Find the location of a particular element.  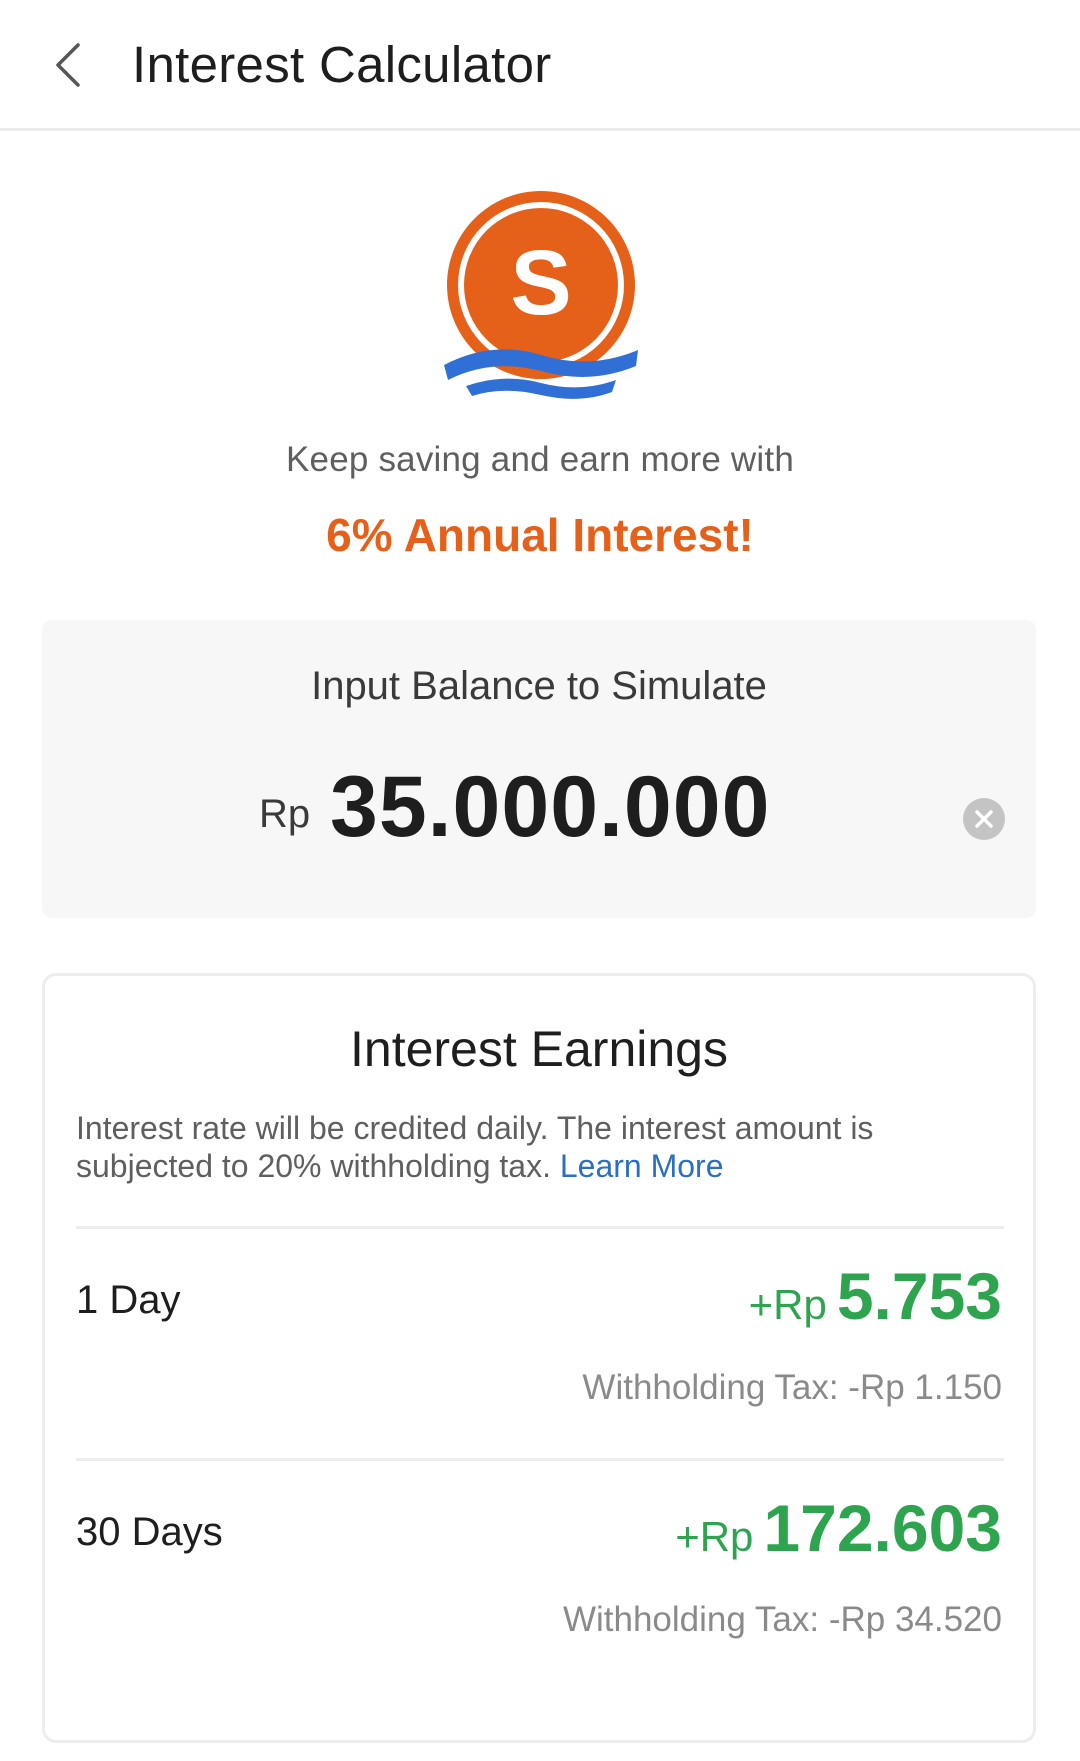

app-header: Interest Calculator is located at coordinates (540, 65).